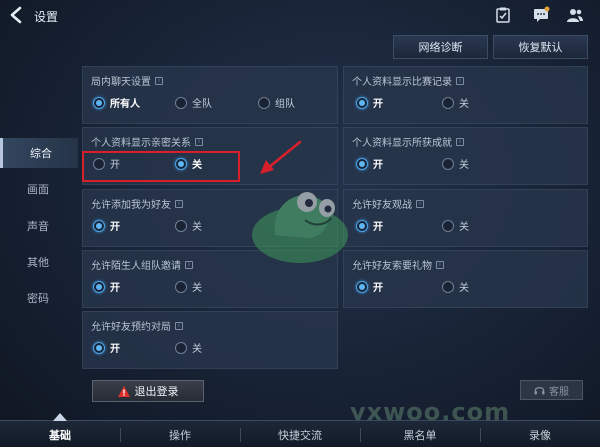 The width and height of the screenshot is (600, 447). I want to click on stranger-invite-option-on: 开, so click(106, 286).